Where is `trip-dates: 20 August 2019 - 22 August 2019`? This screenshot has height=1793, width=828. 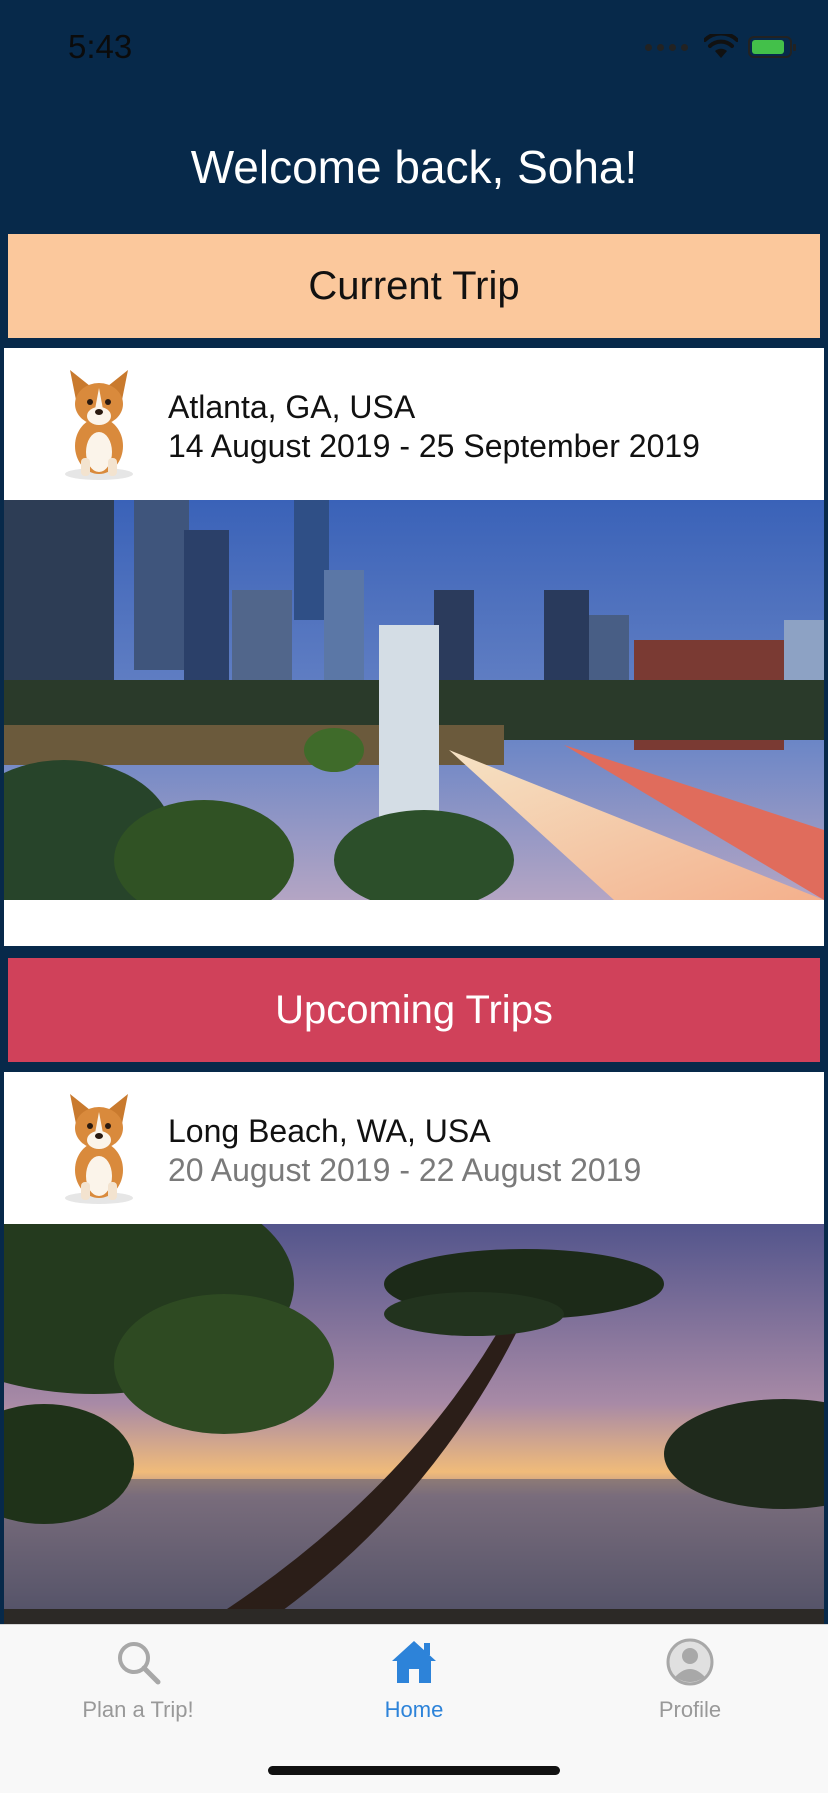 trip-dates: 20 August 2019 - 22 August 2019 is located at coordinates (405, 1170).